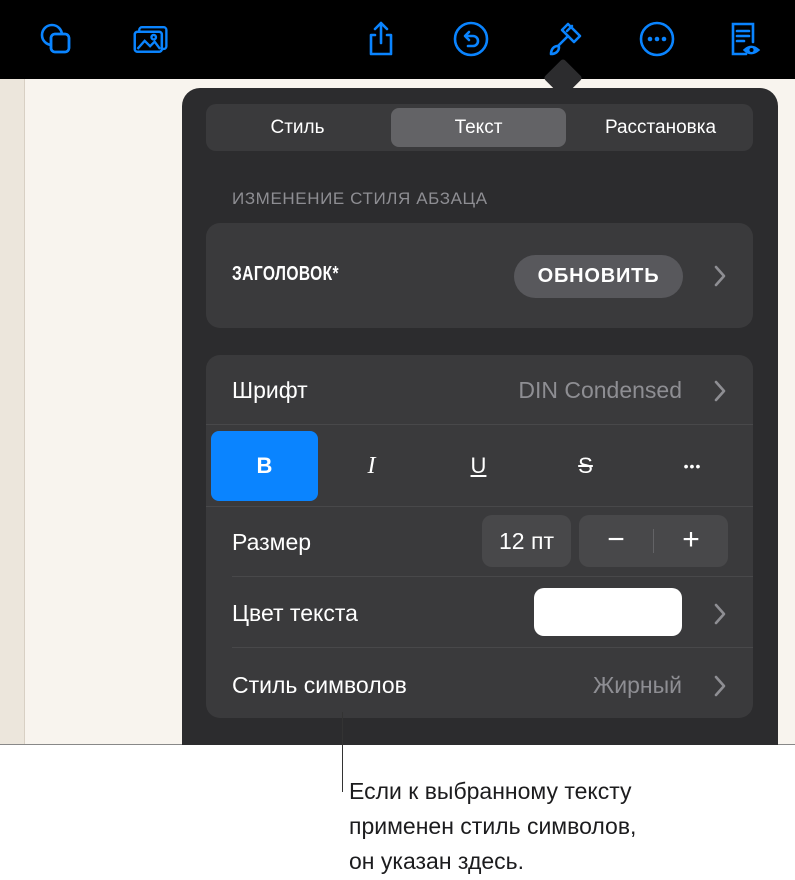 This screenshot has width=795, height=880. What do you see at coordinates (637, 685) in the screenshot?
I see `character-style-value: Жирный` at bounding box center [637, 685].